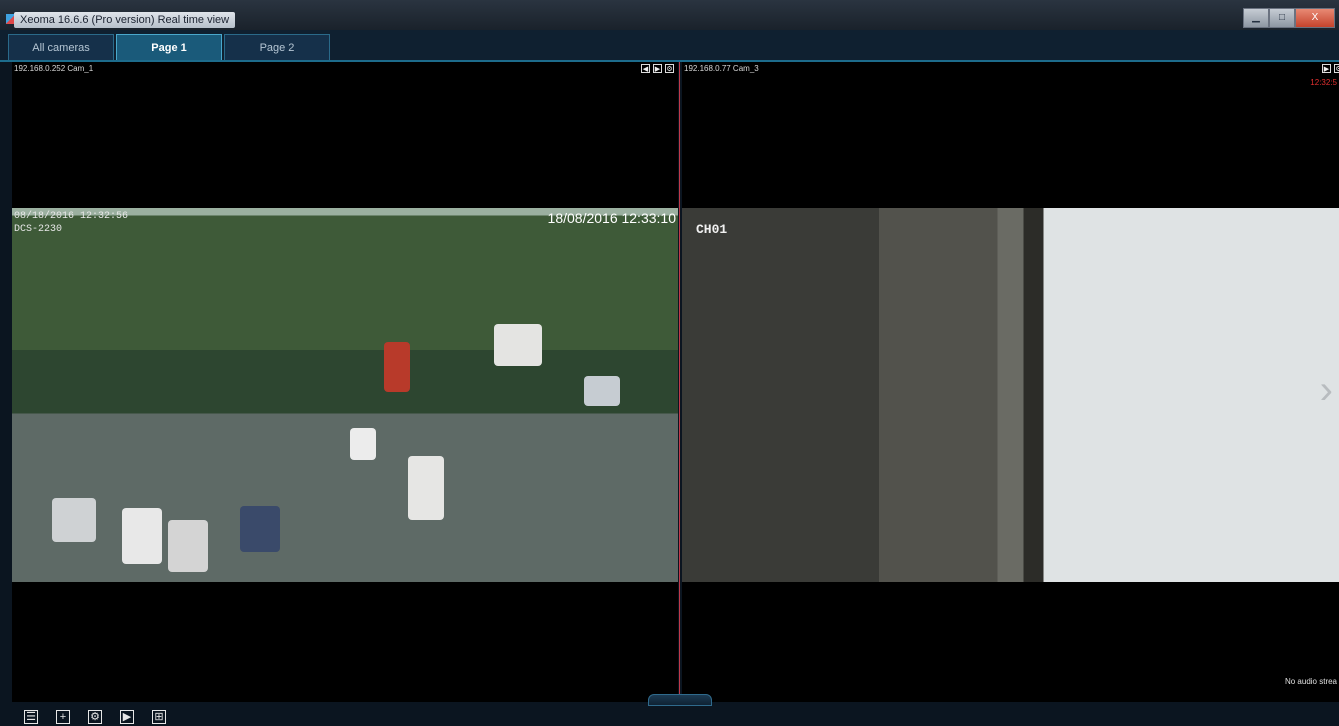  Describe the element at coordinates (31, 717) in the screenshot. I see `list-icon: ☰` at that location.